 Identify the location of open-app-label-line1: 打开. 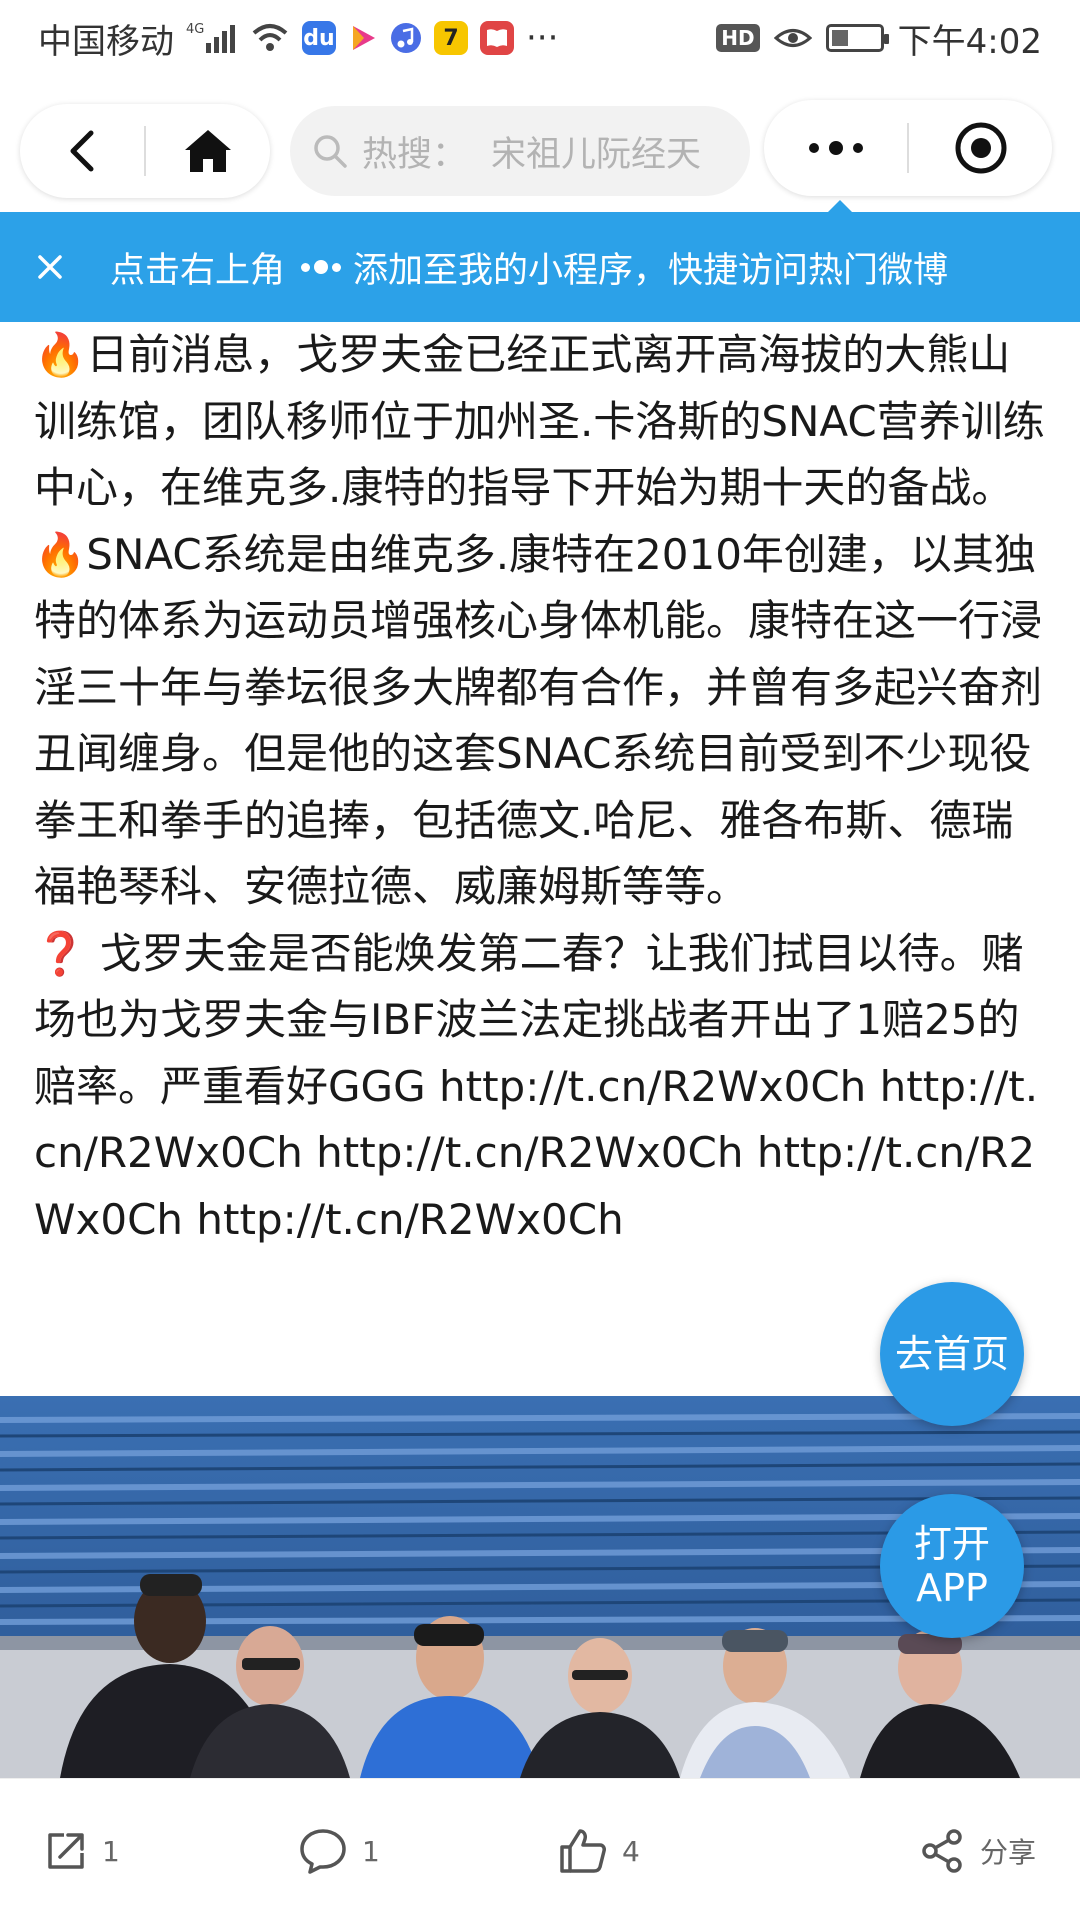
(951, 1544).